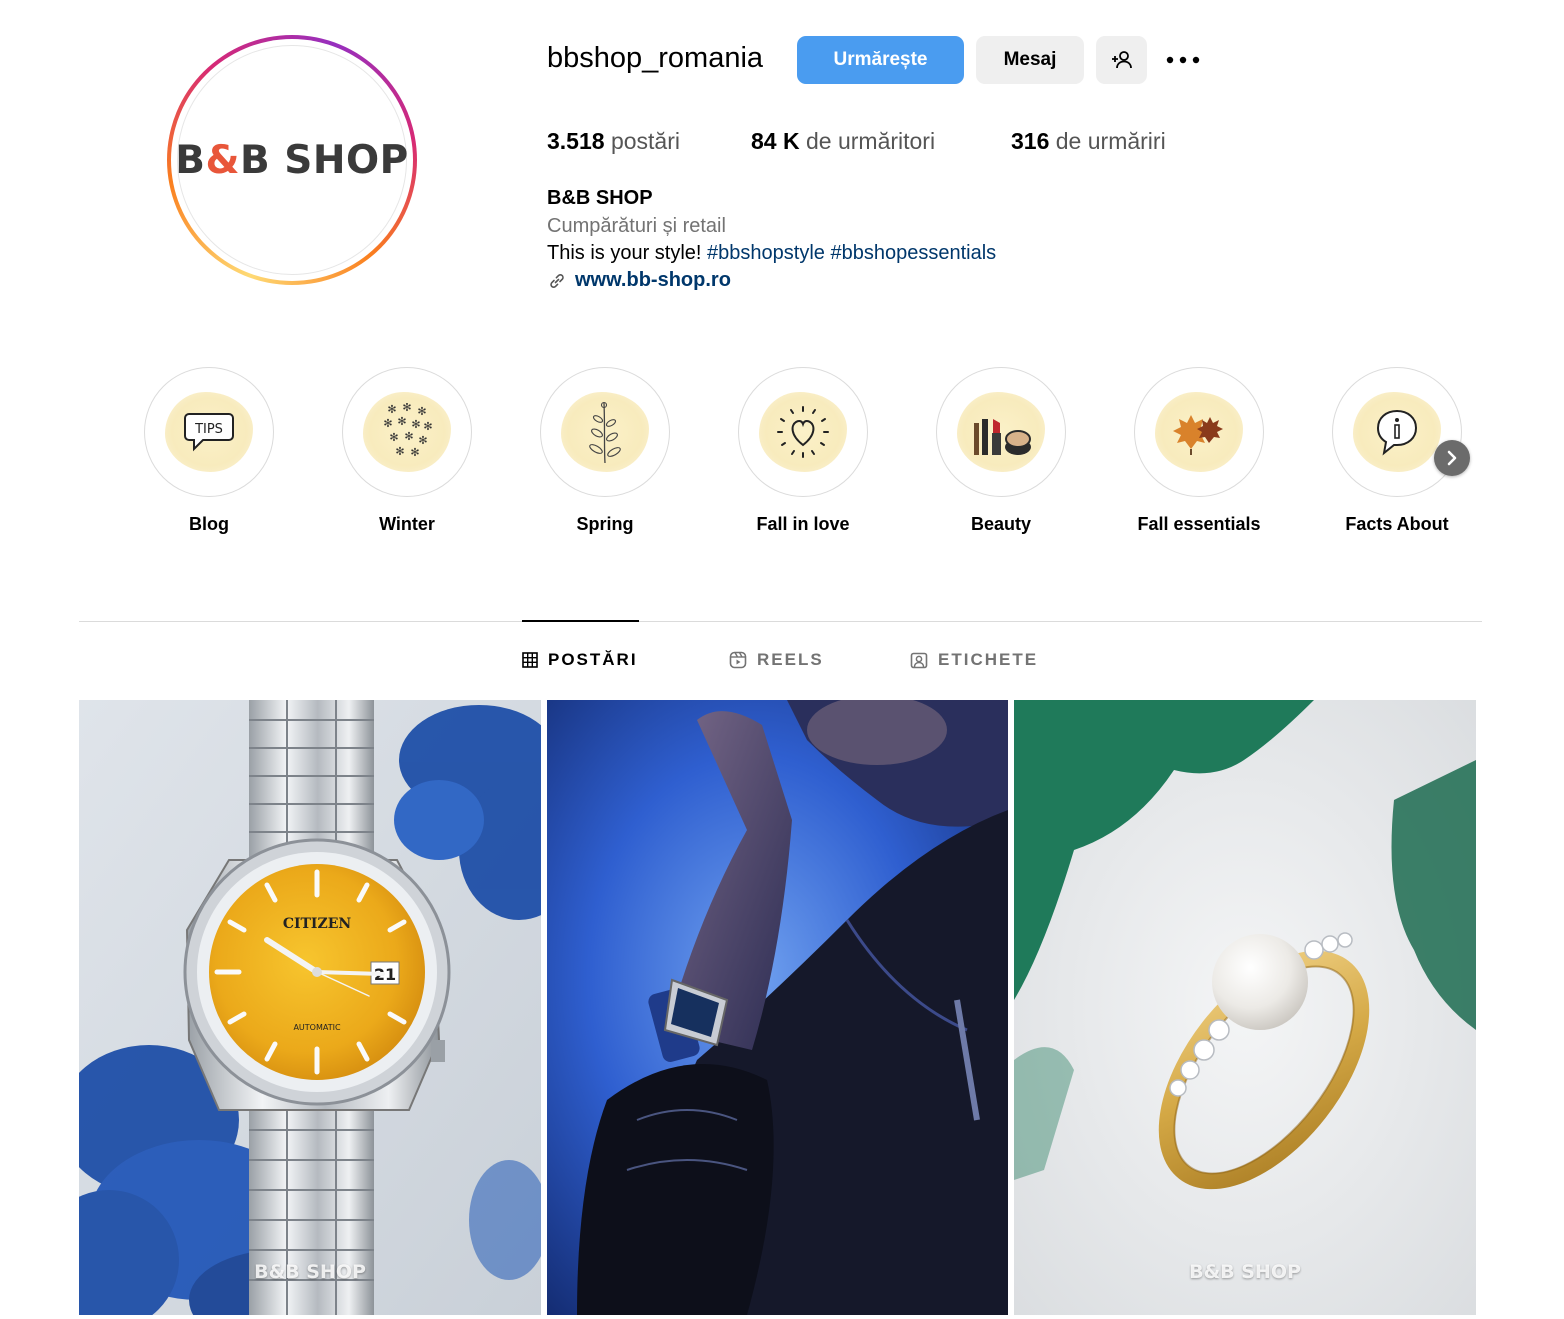 The image size is (1564, 1319). What do you see at coordinates (653, 280) in the screenshot?
I see `website-url: www.bb-shop.ro` at bounding box center [653, 280].